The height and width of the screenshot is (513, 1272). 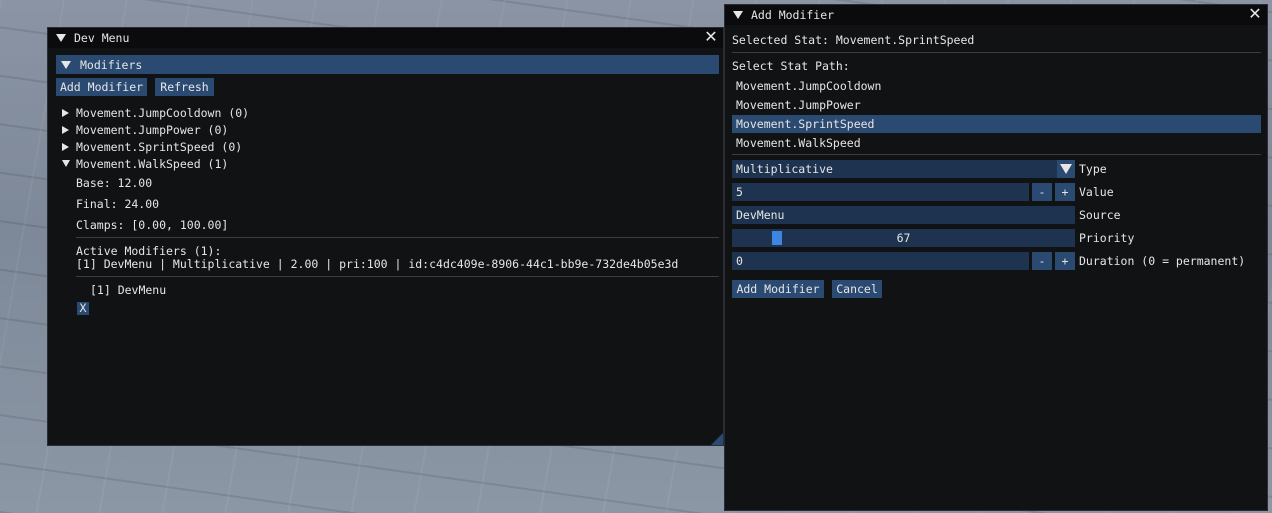 What do you see at coordinates (1100, 215) in the screenshot?
I see `source-label: Source` at bounding box center [1100, 215].